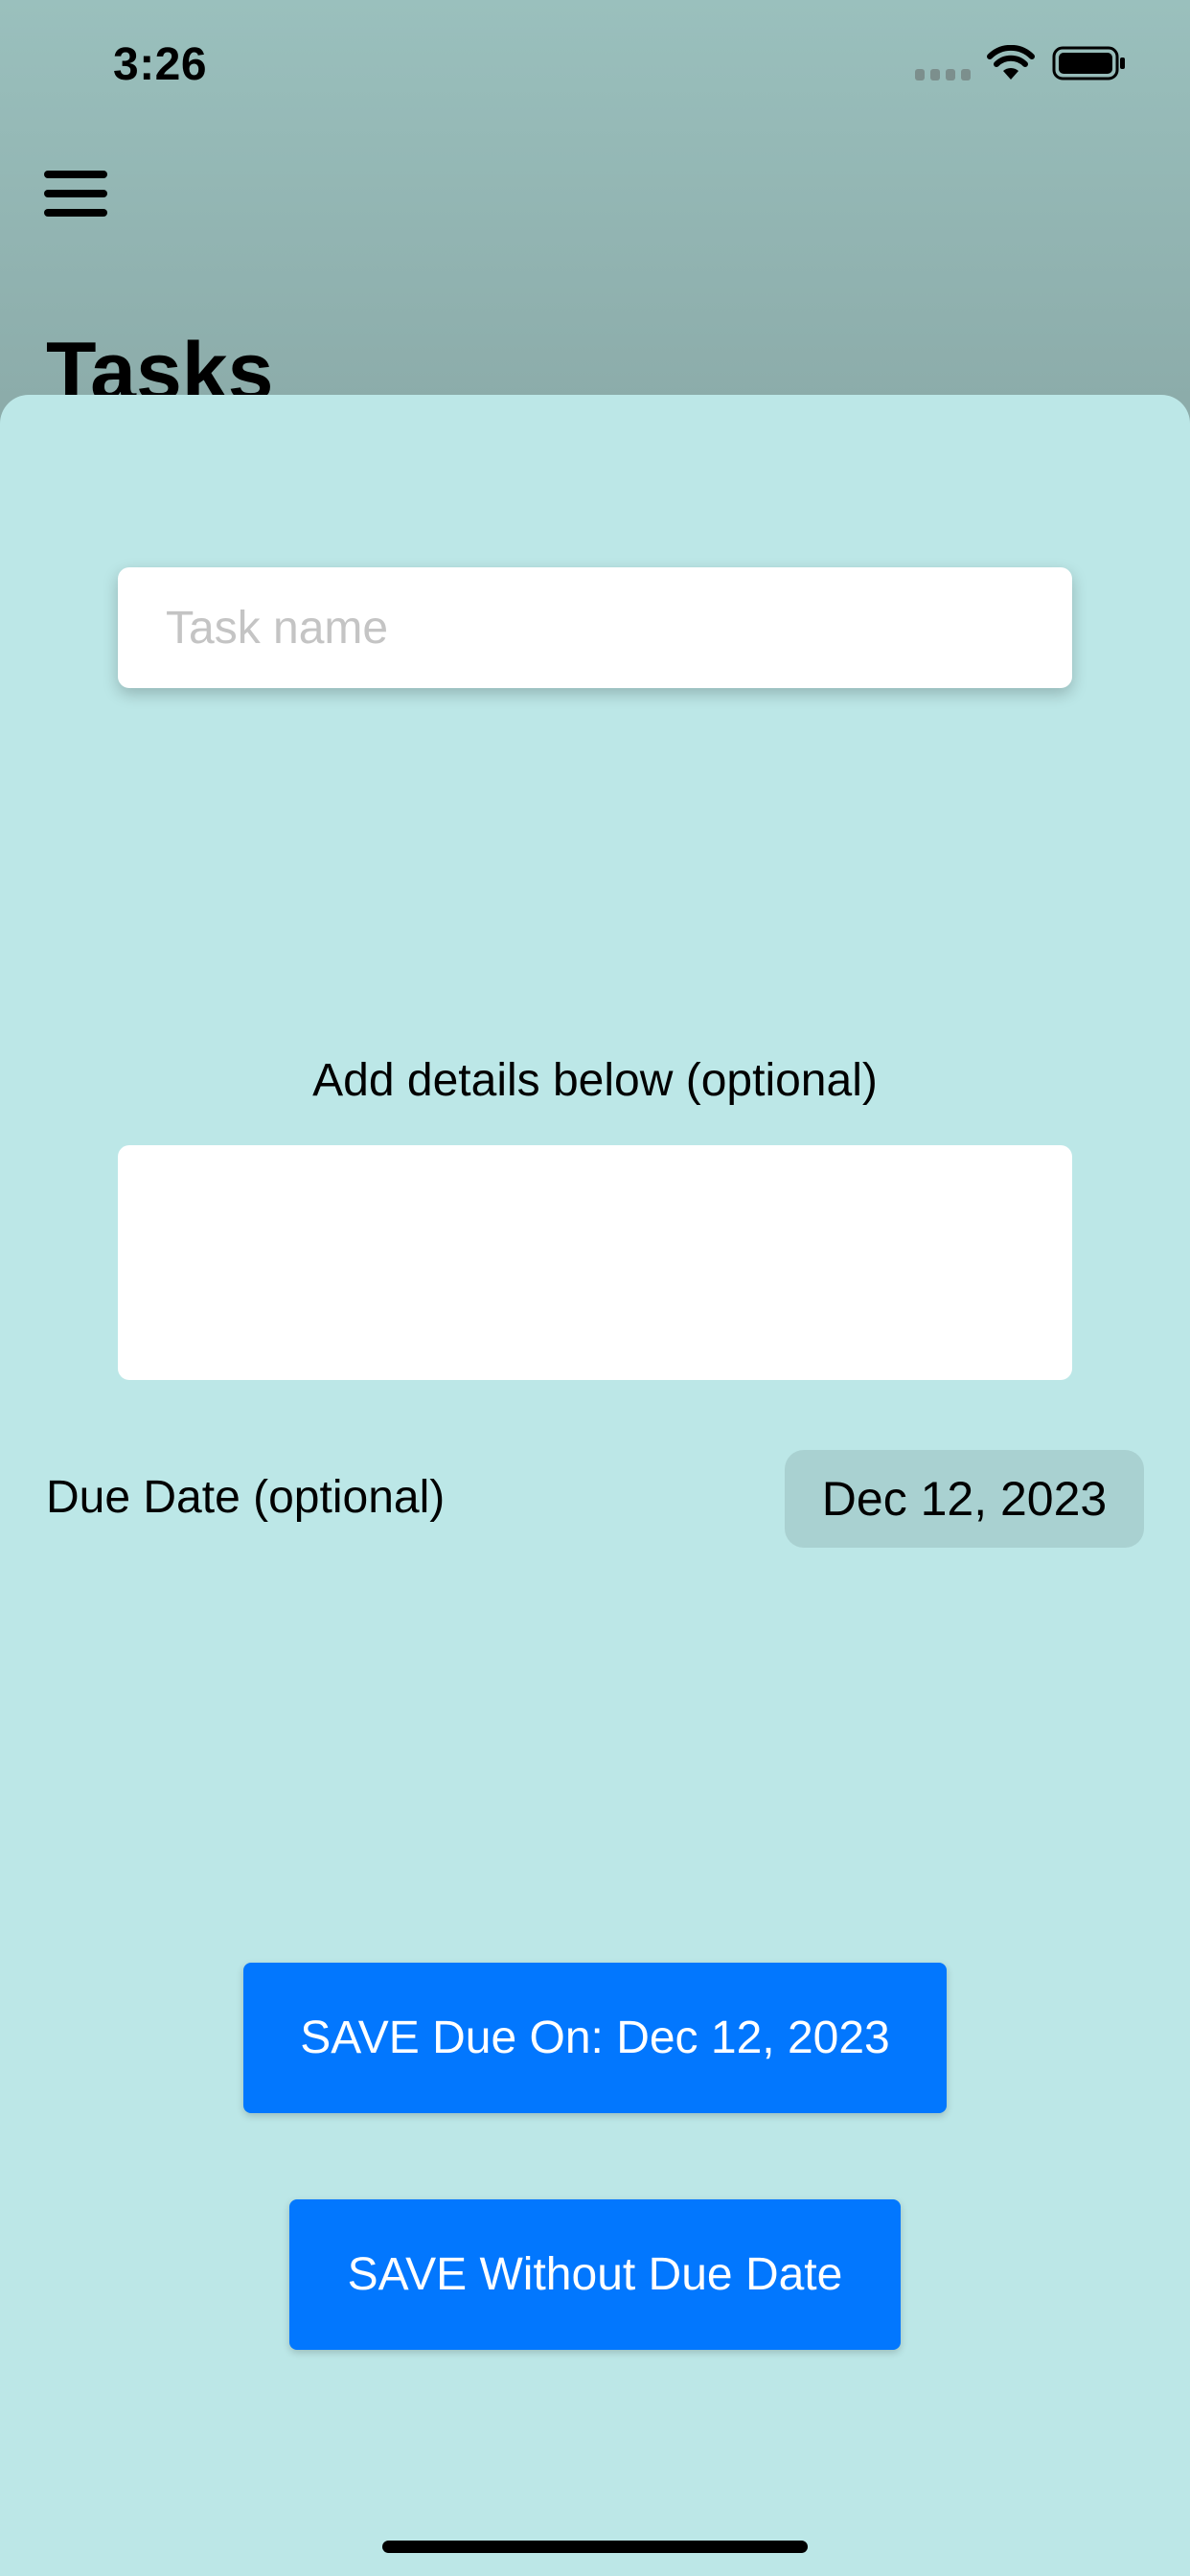 This screenshot has height=2576, width=1190. I want to click on status-bar: 3:26, so click(595, 67).